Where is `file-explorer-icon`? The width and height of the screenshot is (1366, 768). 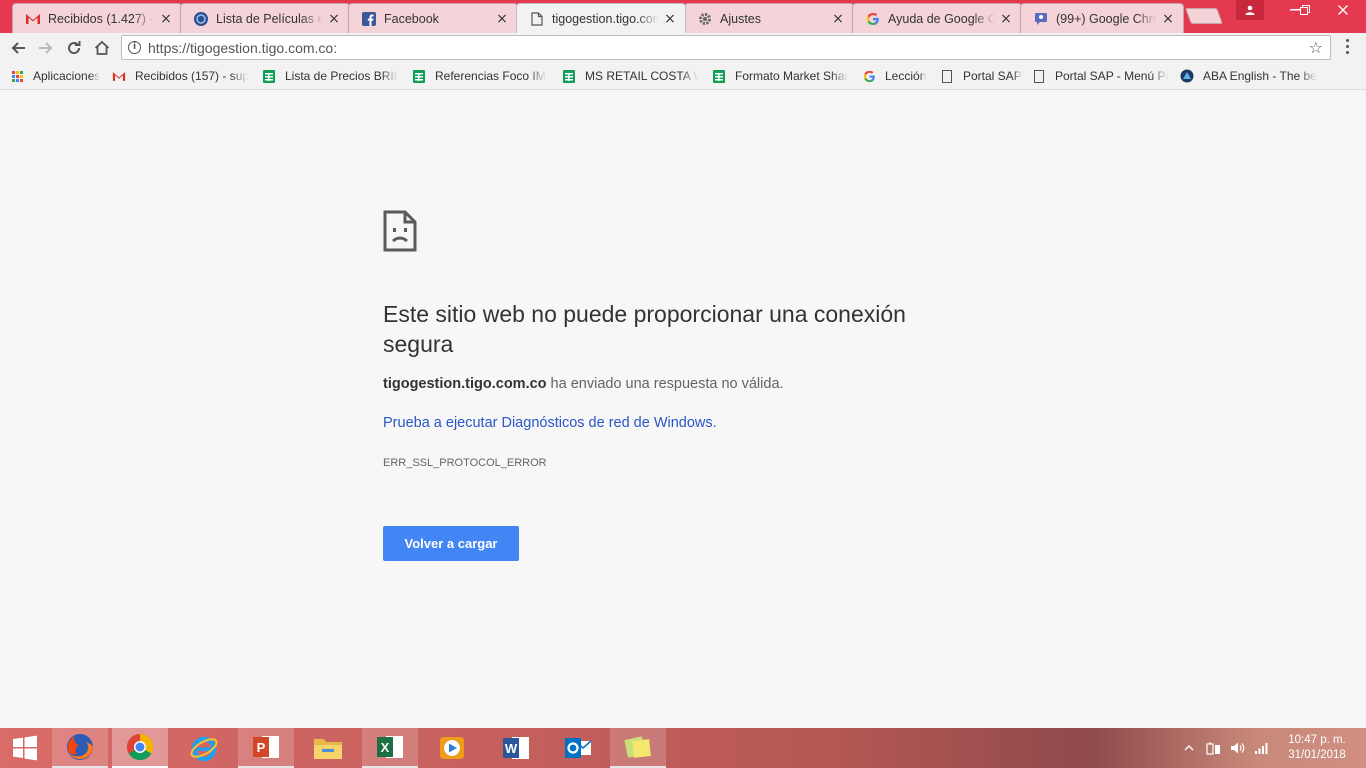
file-explorer-icon is located at coordinates (328, 749).